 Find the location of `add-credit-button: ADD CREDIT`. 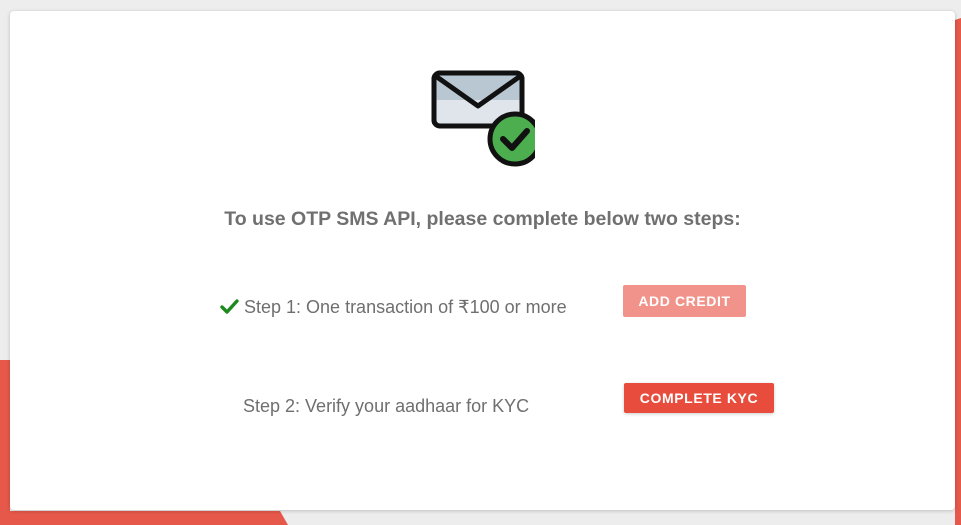

add-credit-button: ADD CREDIT is located at coordinates (684, 301).